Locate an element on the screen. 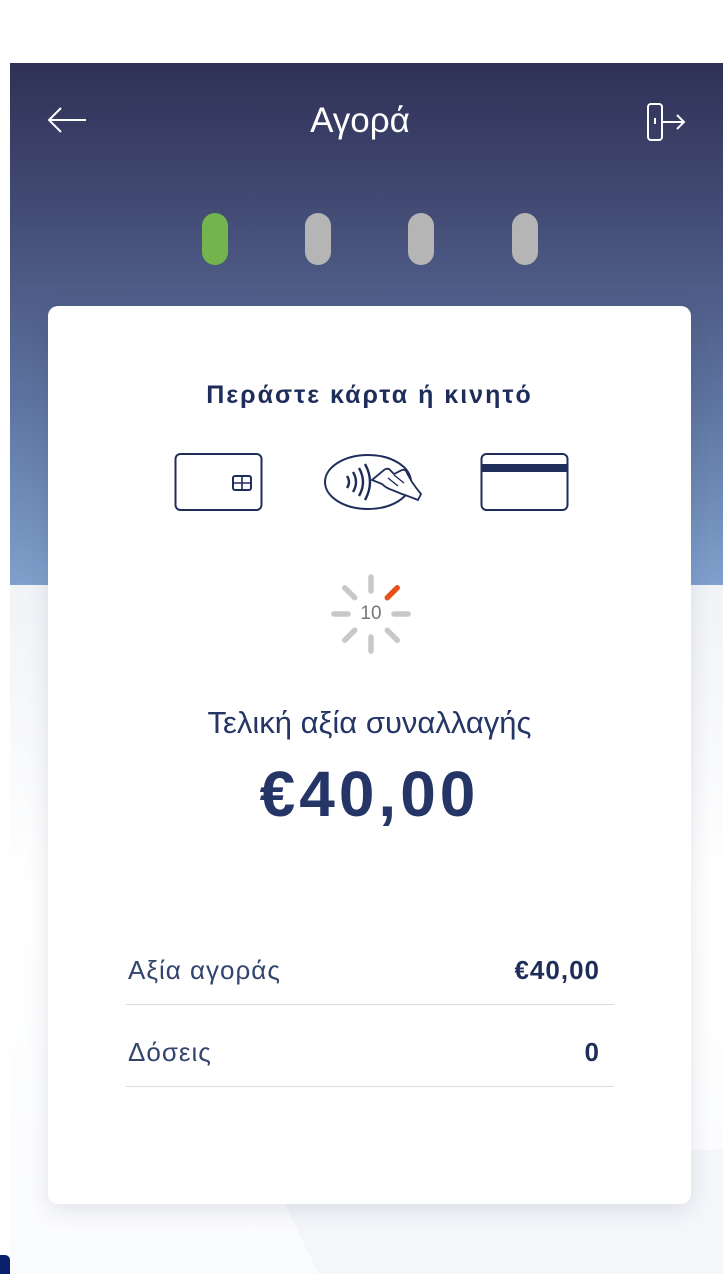 The height and width of the screenshot is (1274, 723). detail-value: 0 is located at coordinates (592, 1052).